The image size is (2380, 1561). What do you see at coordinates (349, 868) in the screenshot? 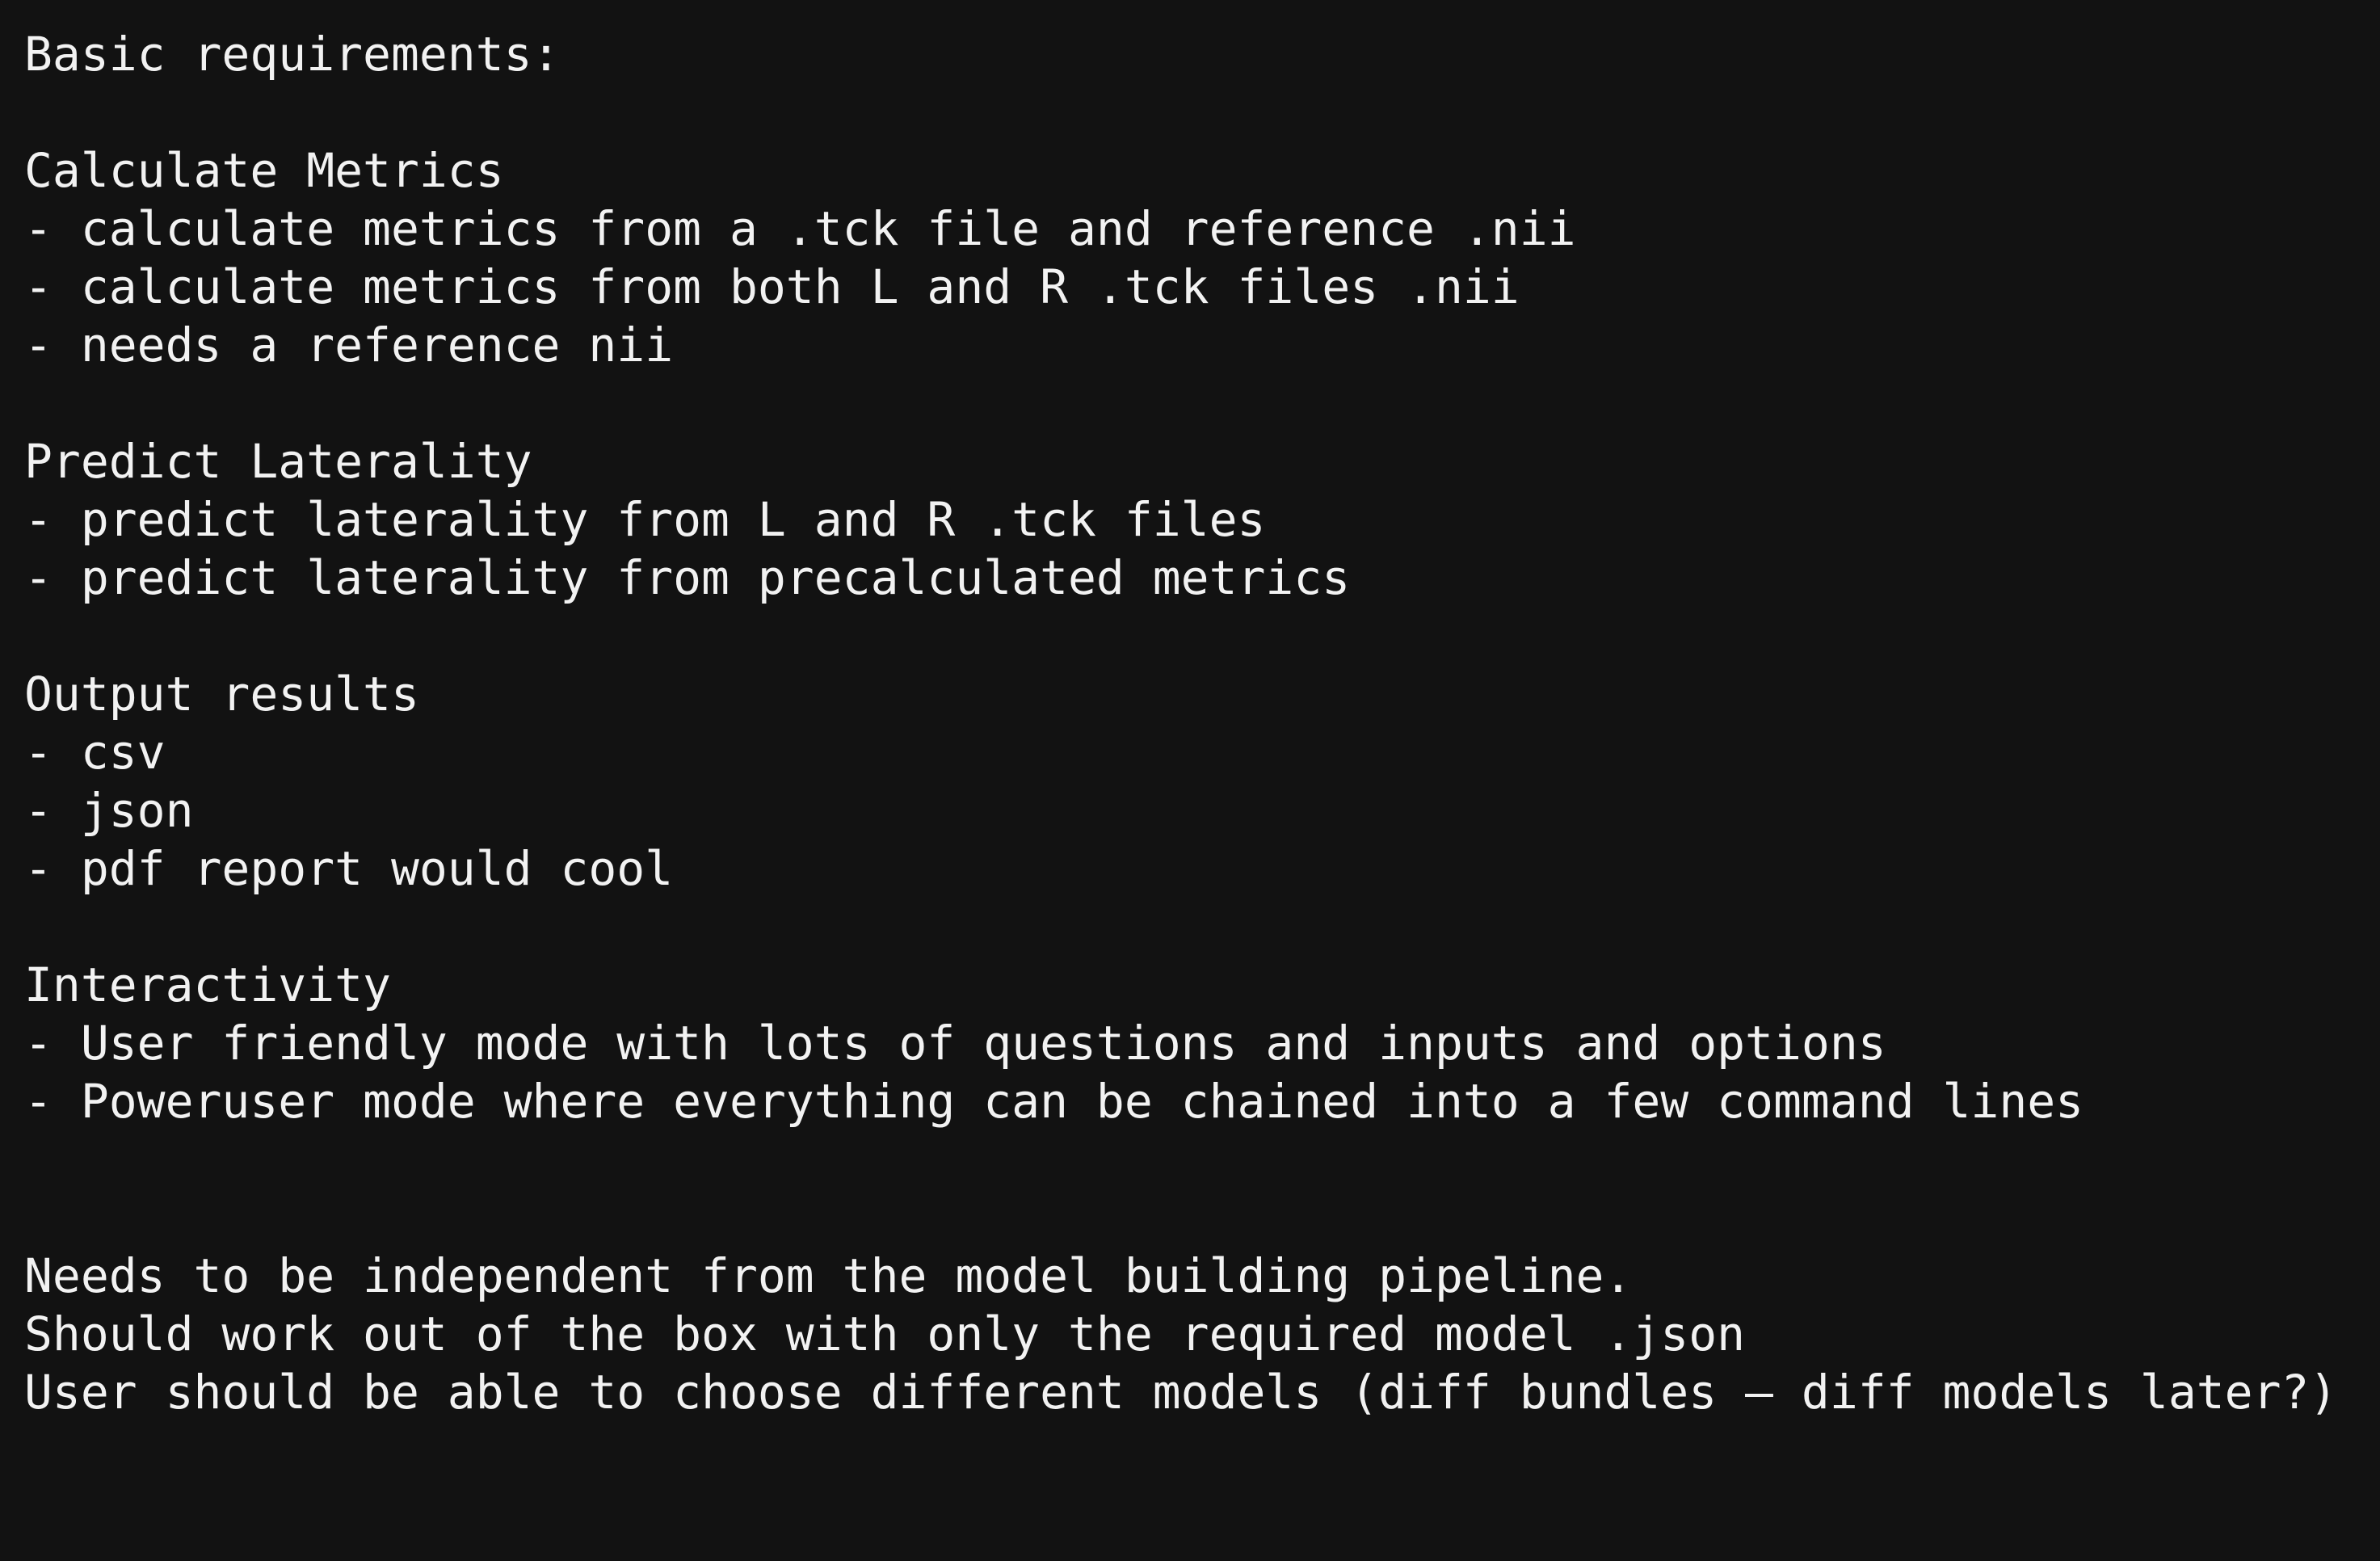
I see `list-item: - pdf report would cool` at bounding box center [349, 868].